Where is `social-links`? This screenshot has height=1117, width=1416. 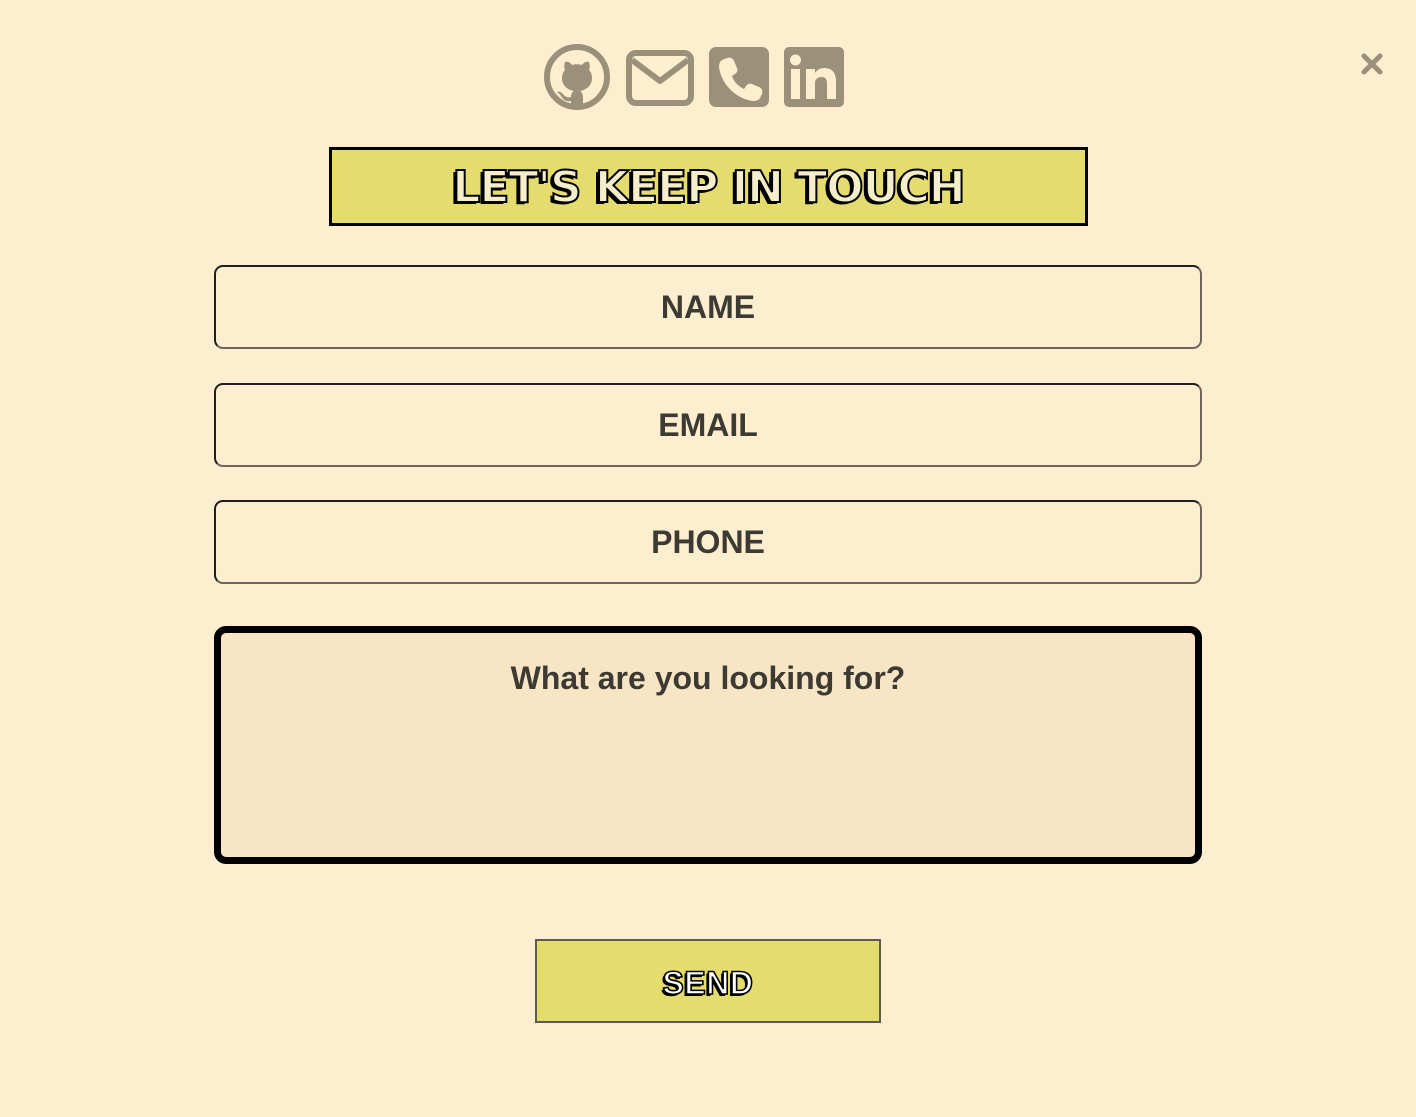 social-links is located at coordinates (708, 77).